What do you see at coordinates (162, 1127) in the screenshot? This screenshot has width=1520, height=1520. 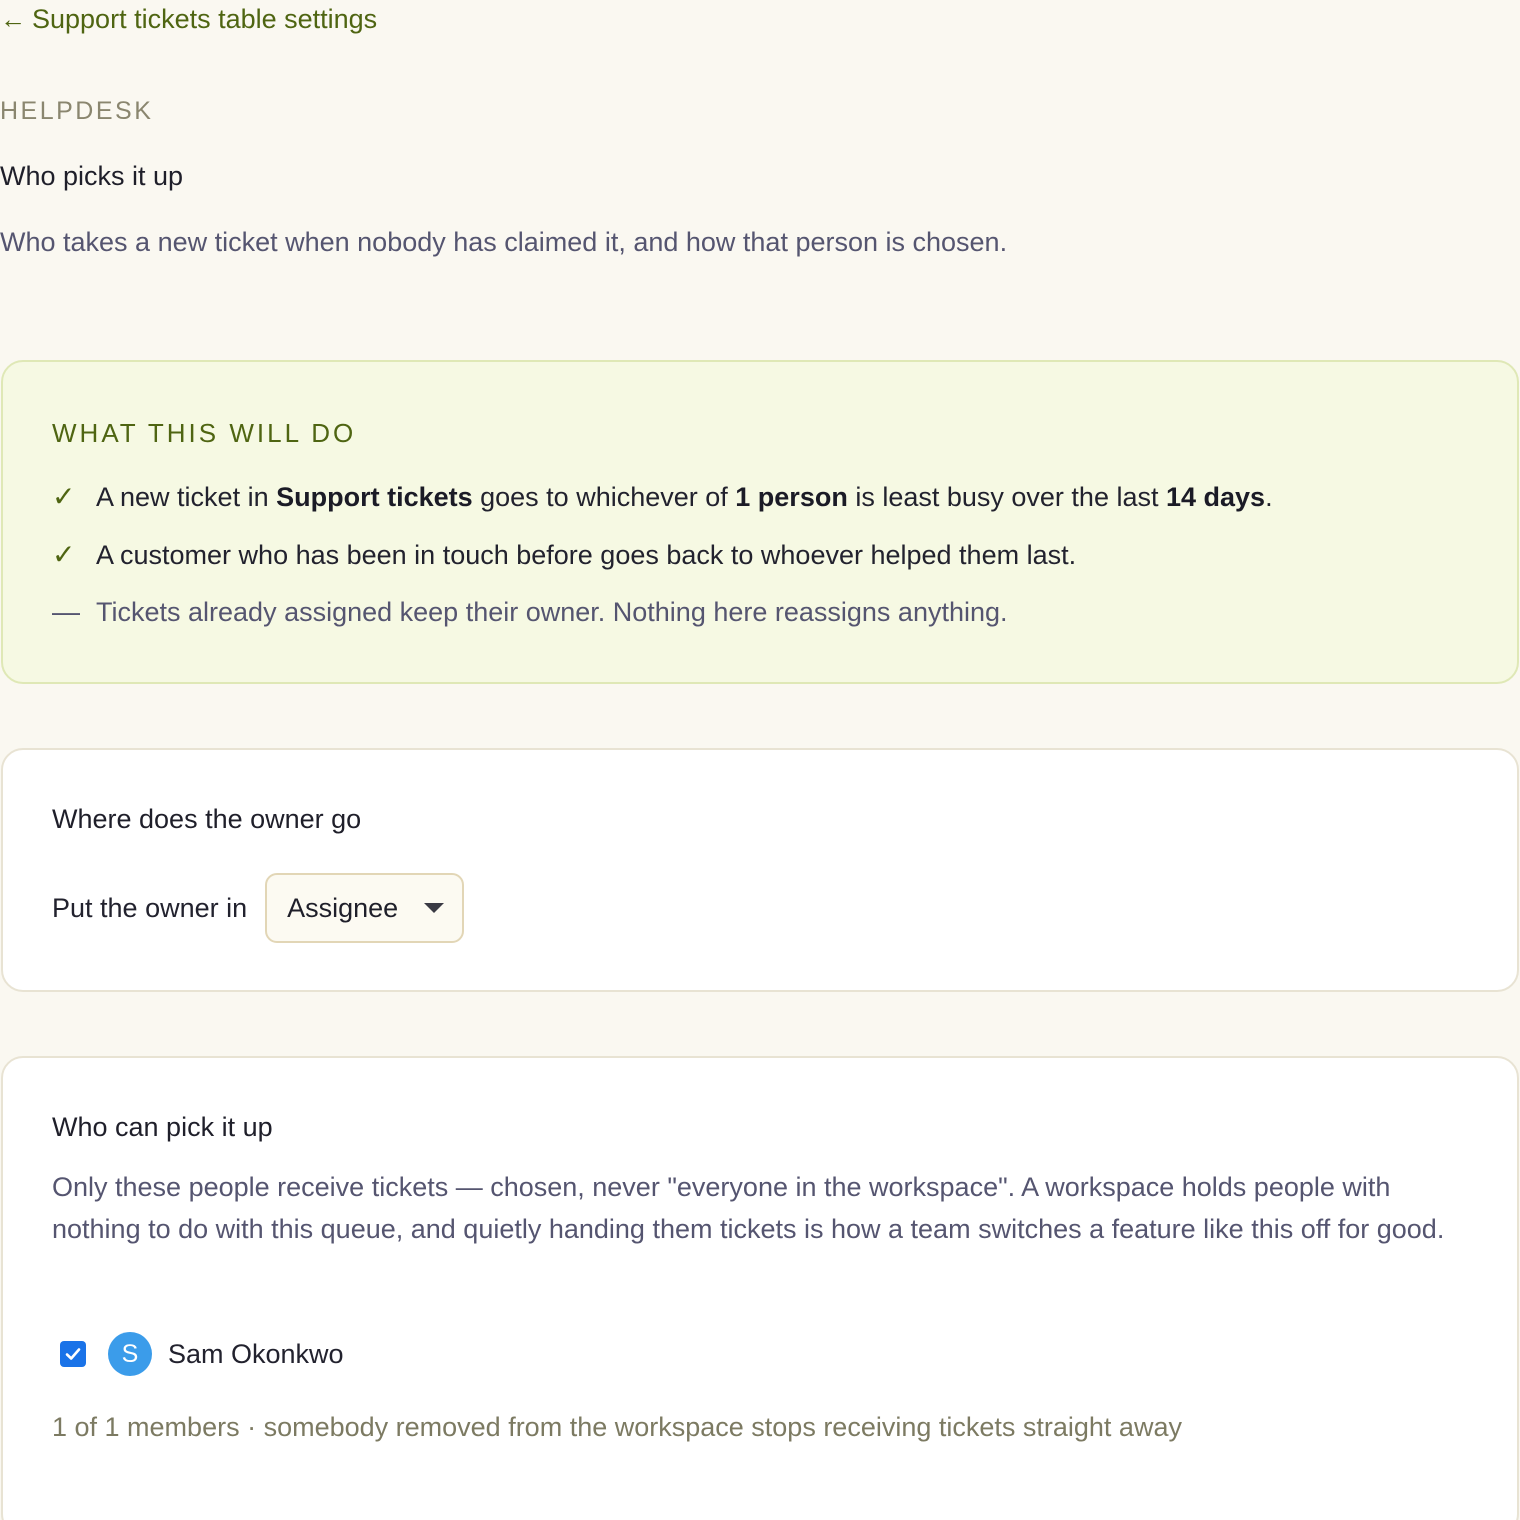 I see `picker-card-title: Who can pick it up` at bounding box center [162, 1127].